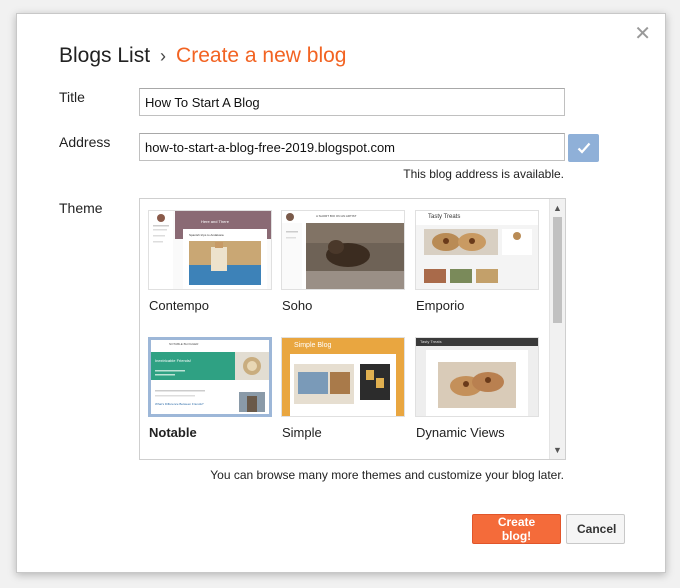  What do you see at coordinates (313, 345) in the screenshot?
I see `simple-title-text: Simple Blog` at bounding box center [313, 345].